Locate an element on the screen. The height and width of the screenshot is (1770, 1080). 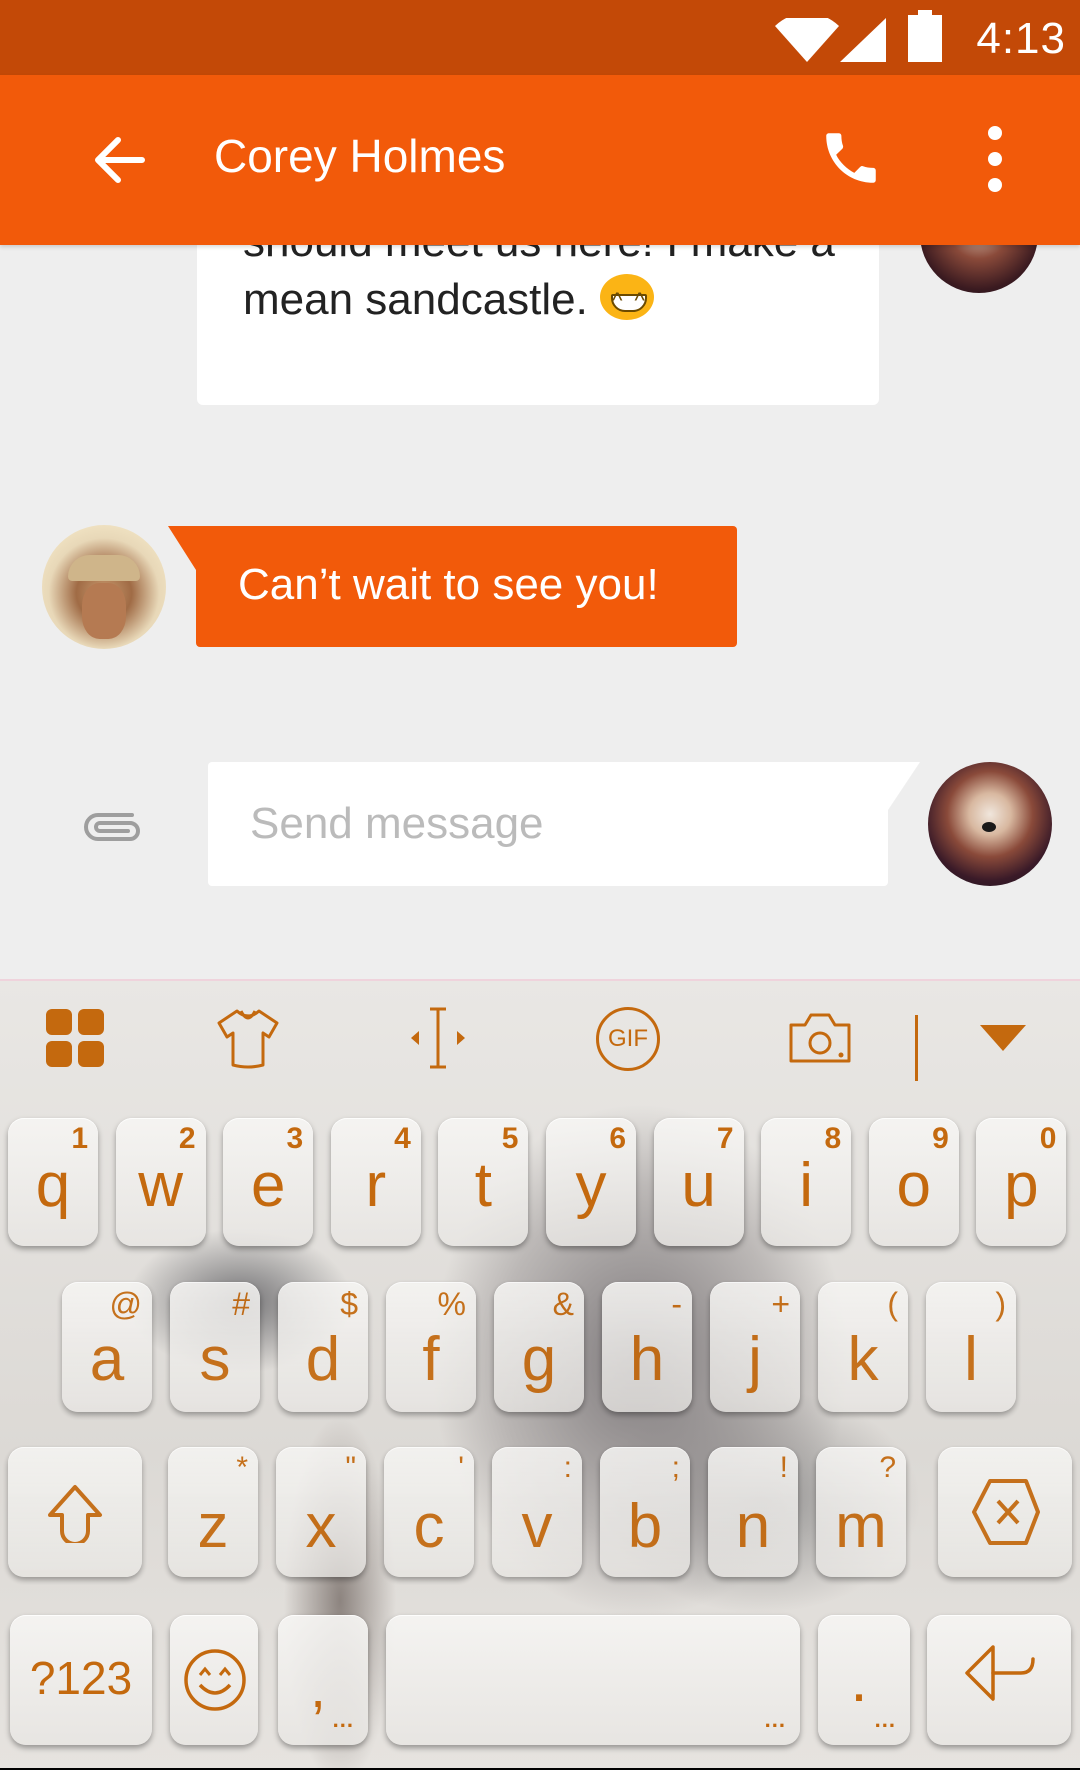
key-r: 4r is located at coordinates (375, 1182).